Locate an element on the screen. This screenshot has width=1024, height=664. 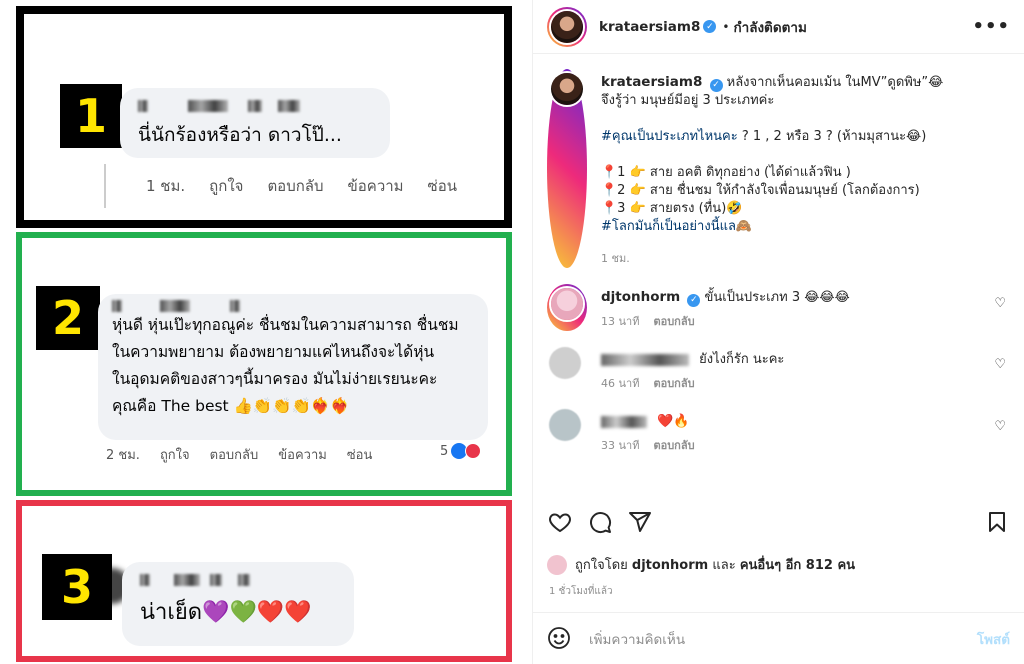
comment-panel-3: 3 น่าเย็ด💜💚❤️❤️ is located at coordinates (264, 581).